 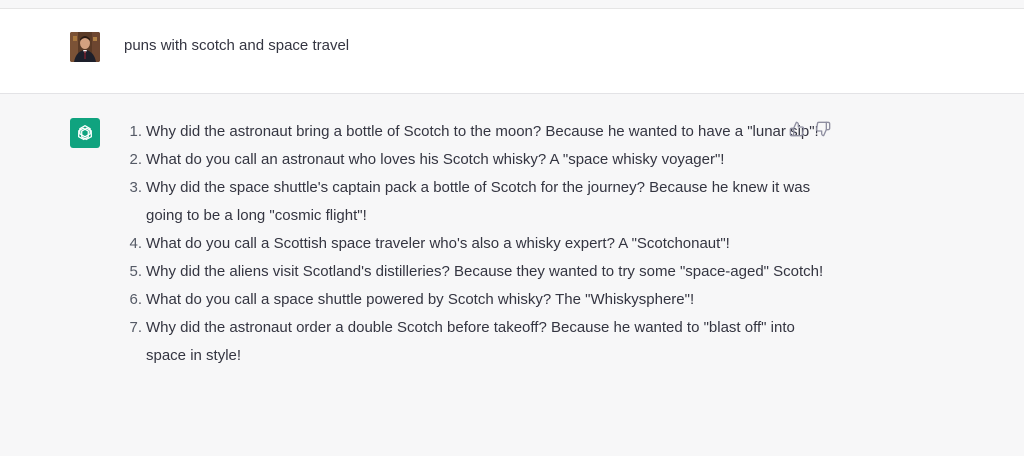 I want to click on list-item-number: 7., so click(x=135, y=327).